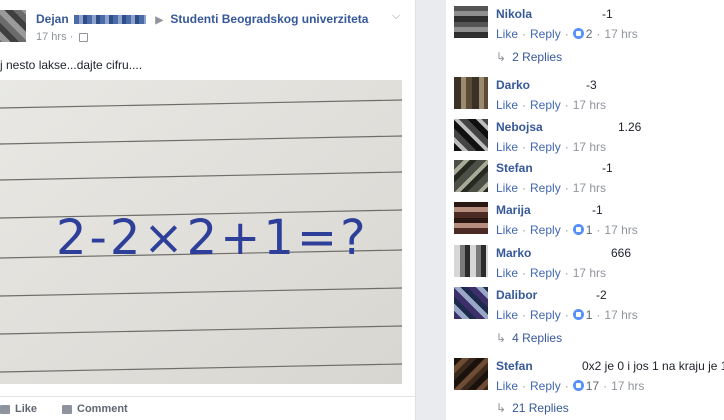  Describe the element at coordinates (591, 85) in the screenshot. I see `comment-text: -3` at that location.